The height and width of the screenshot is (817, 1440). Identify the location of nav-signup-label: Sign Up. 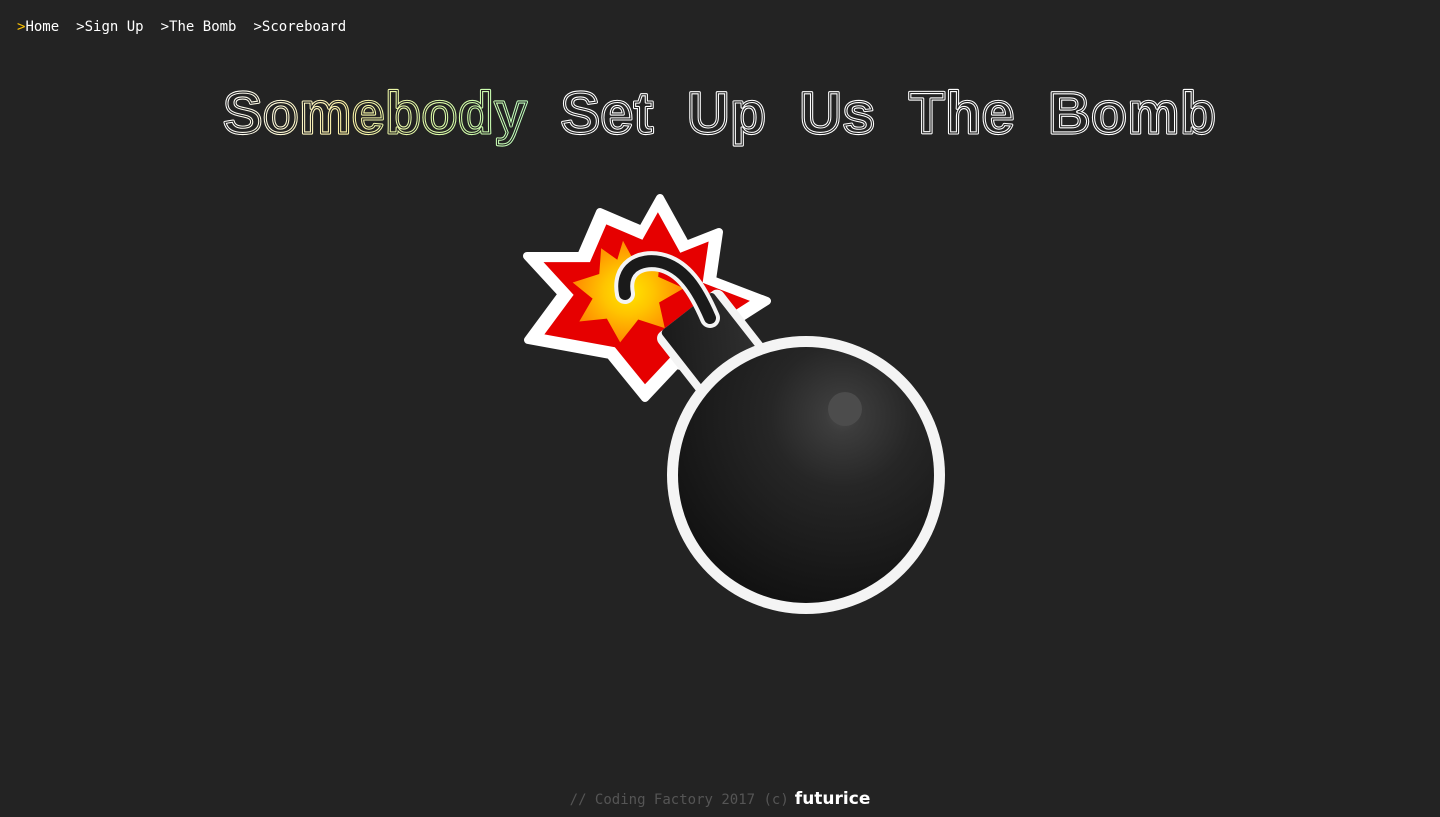
(114, 27).